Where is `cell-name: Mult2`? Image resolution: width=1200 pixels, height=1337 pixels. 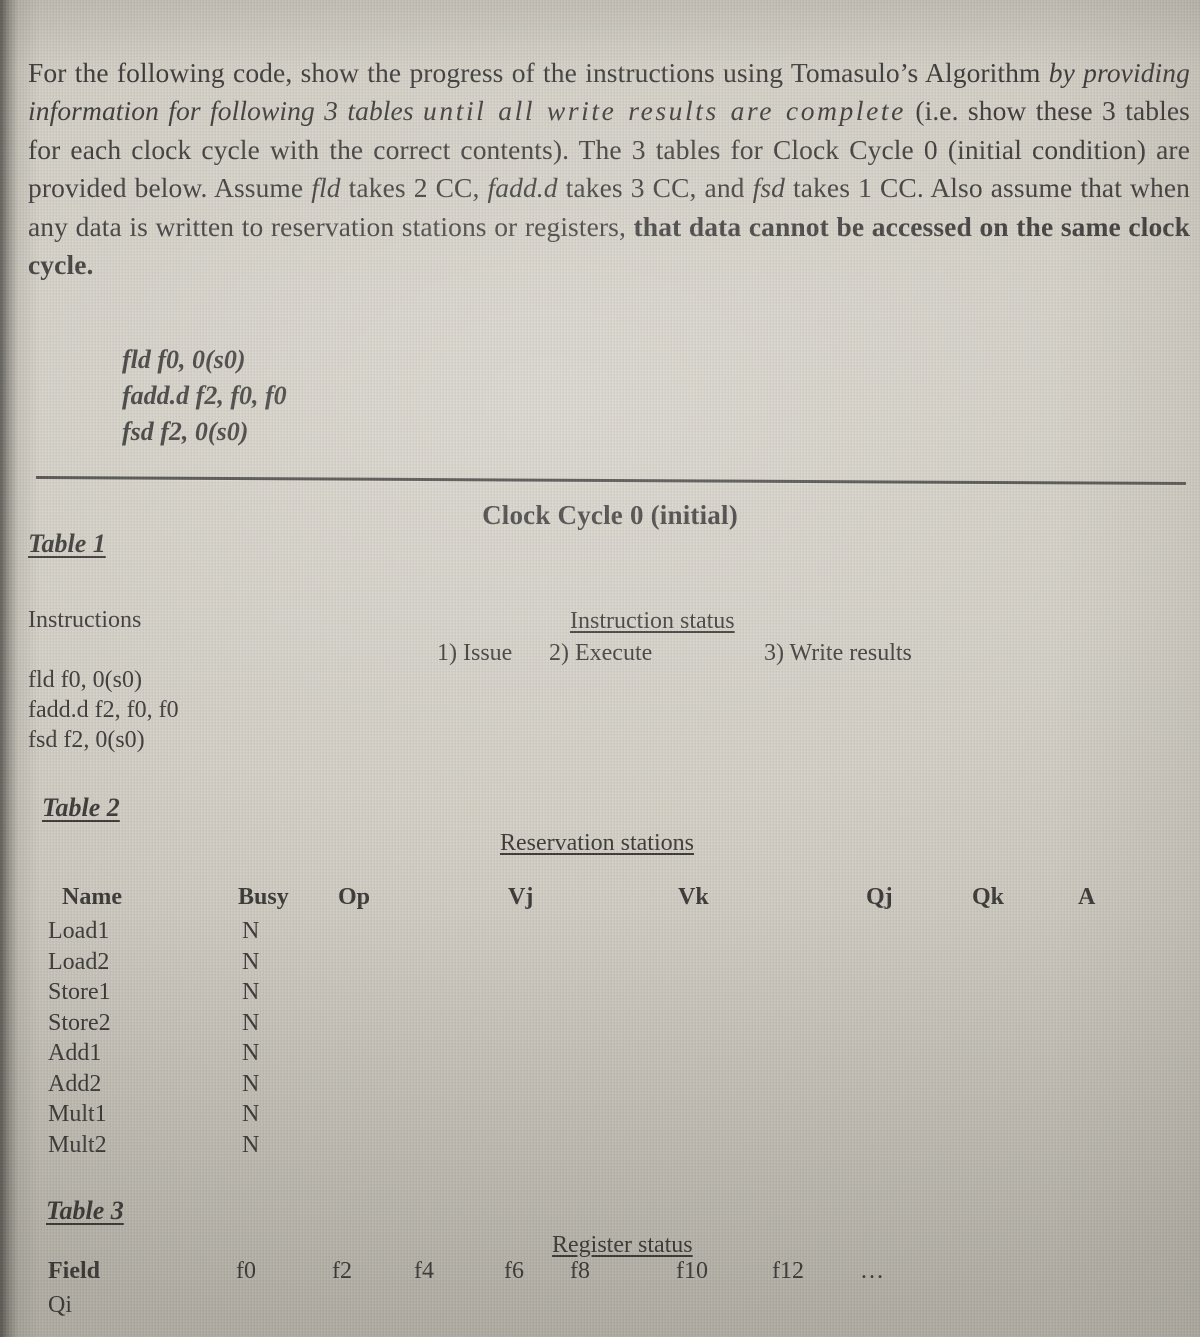 cell-name: Mult2 is located at coordinates (77, 1144).